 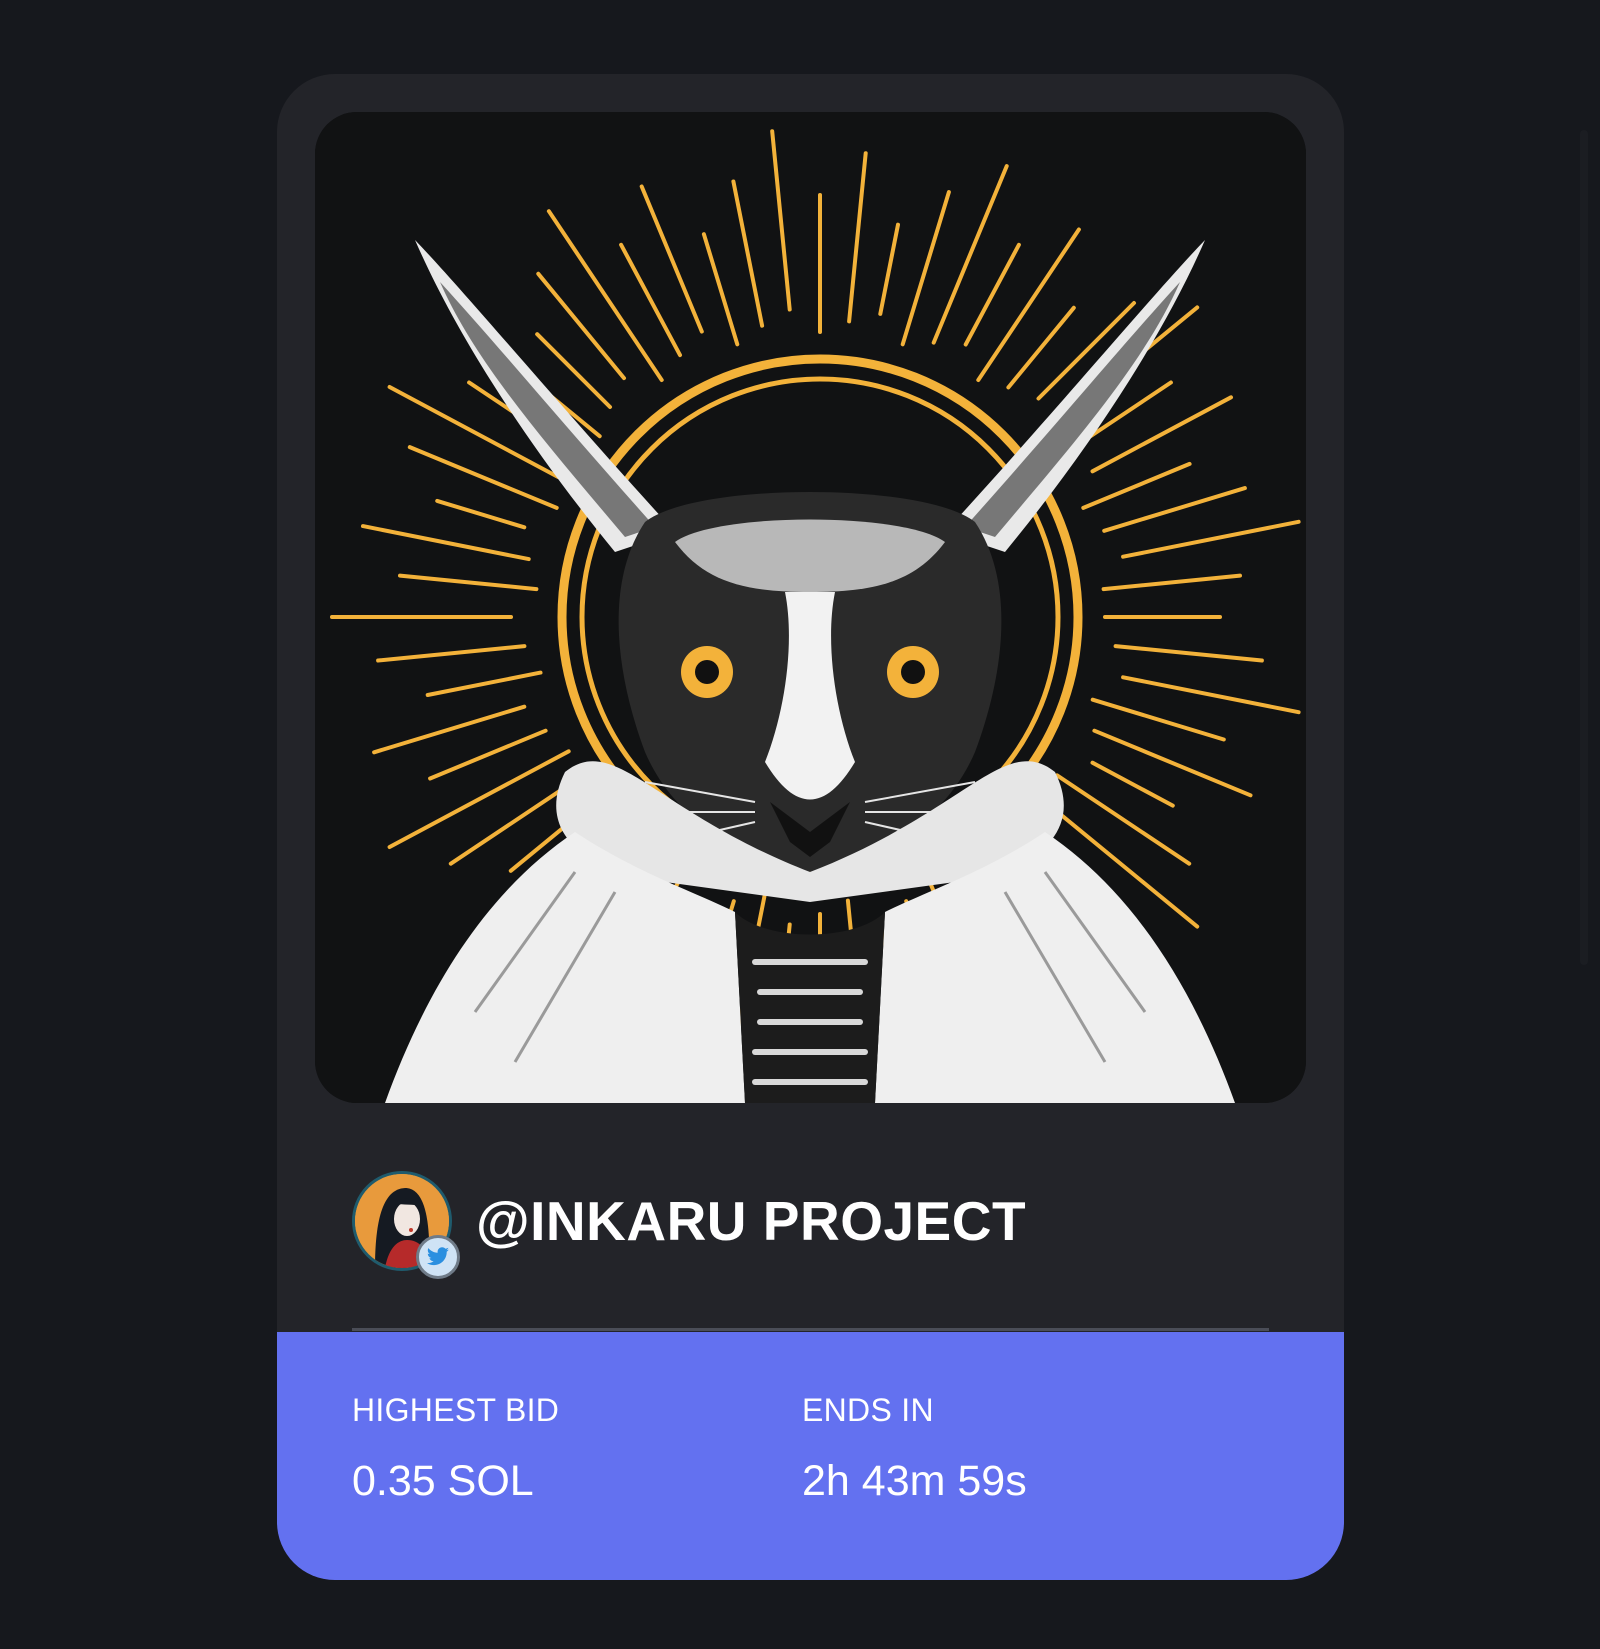 I want to click on highest-bid-value: 0.35 SOL, so click(x=443, y=1481).